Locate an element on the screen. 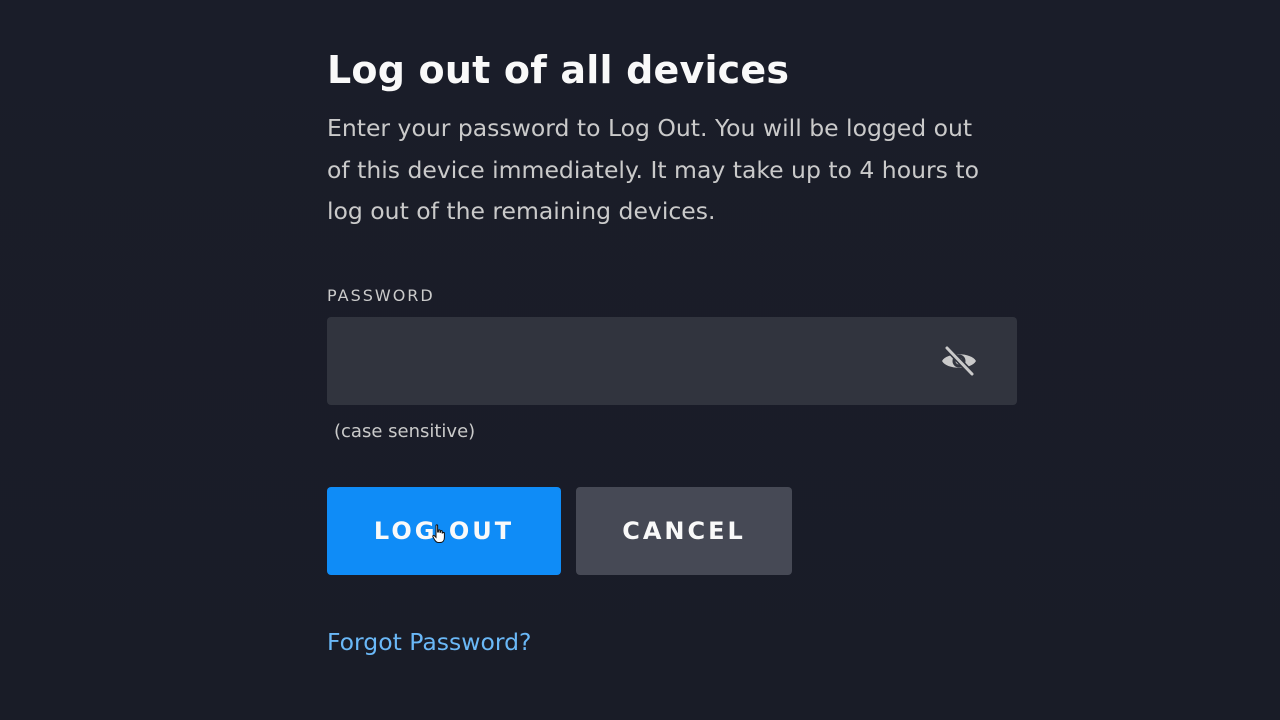 This screenshot has height=720, width=1280. action-buttons: LOG OUT CANCEL is located at coordinates (672, 530).